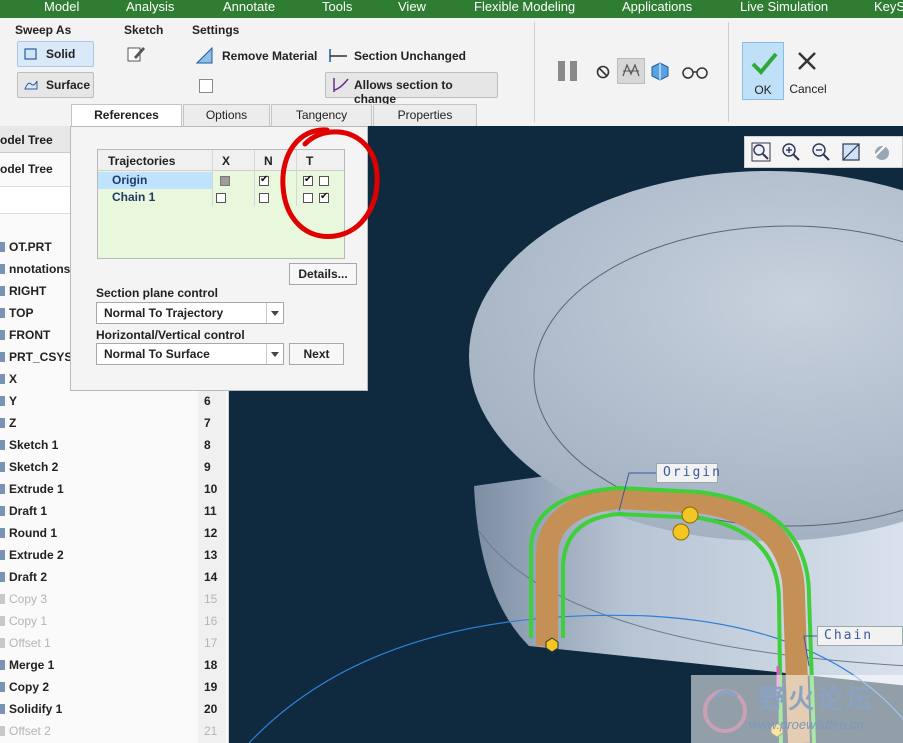 Image resolution: width=903 pixels, height=743 pixels. Describe the element at coordinates (157, 293) in the screenshot. I see `section-plane-control-label: Section plane control` at that location.